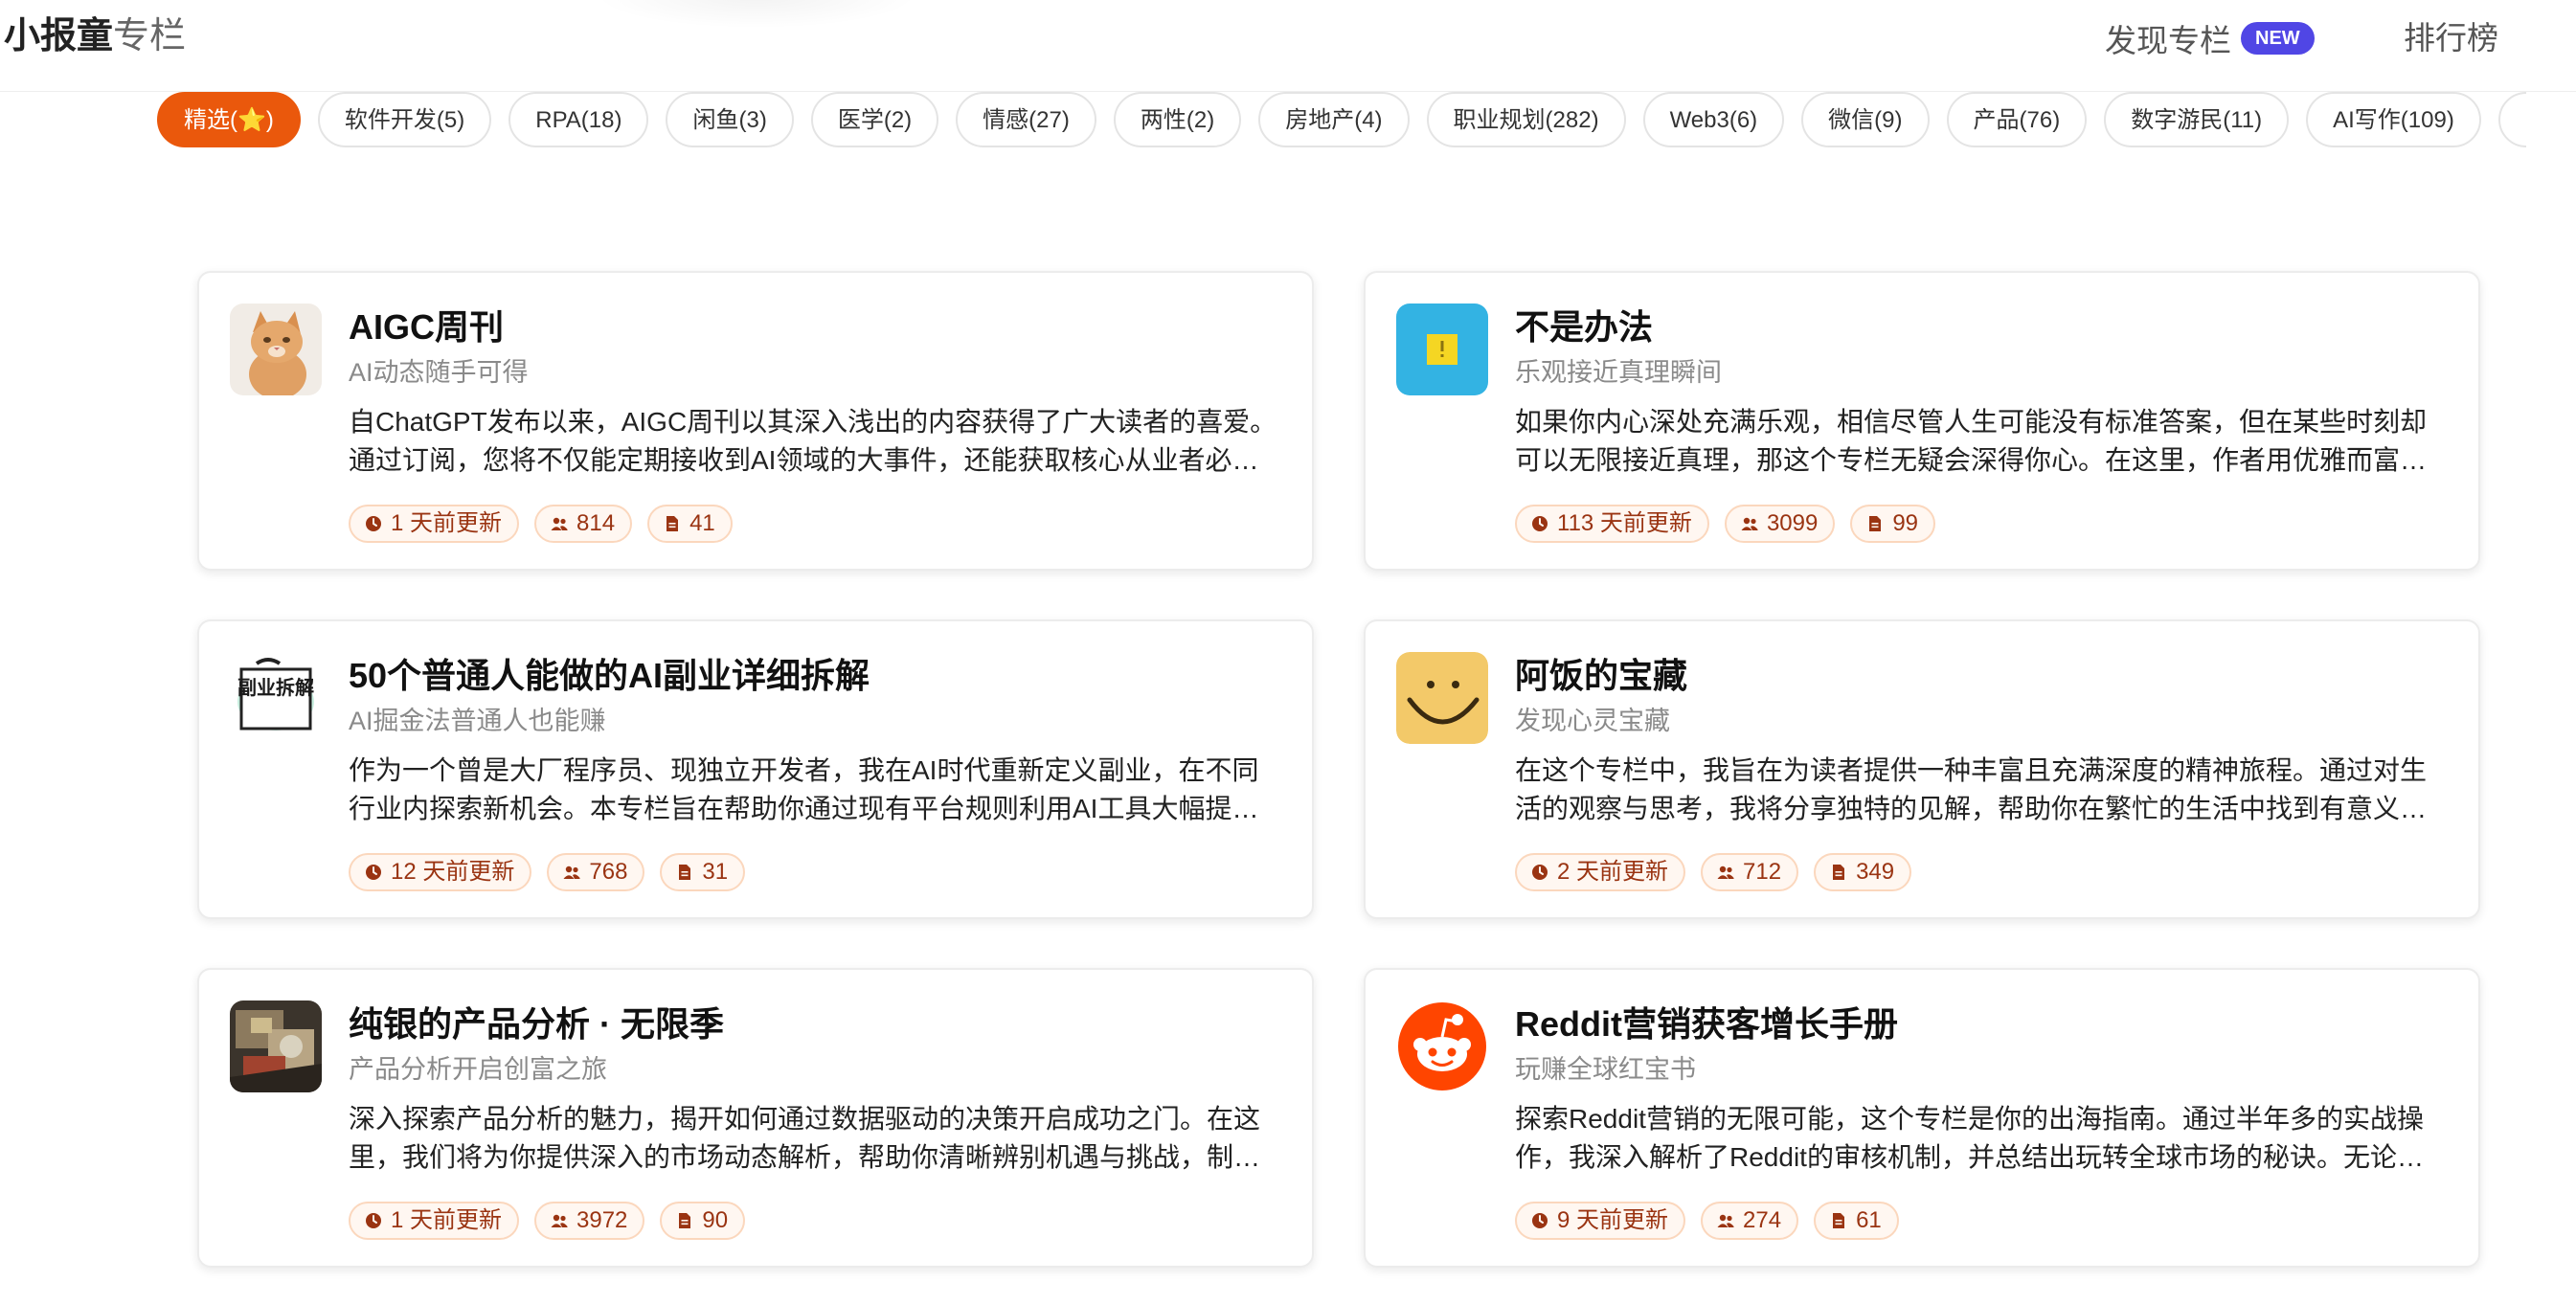 Image resolution: width=2576 pixels, height=1304 pixels. What do you see at coordinates (1442, 1046) in the screenshot?
I see `reddit-avatar-icon` at bounding box center [1442, 1046].